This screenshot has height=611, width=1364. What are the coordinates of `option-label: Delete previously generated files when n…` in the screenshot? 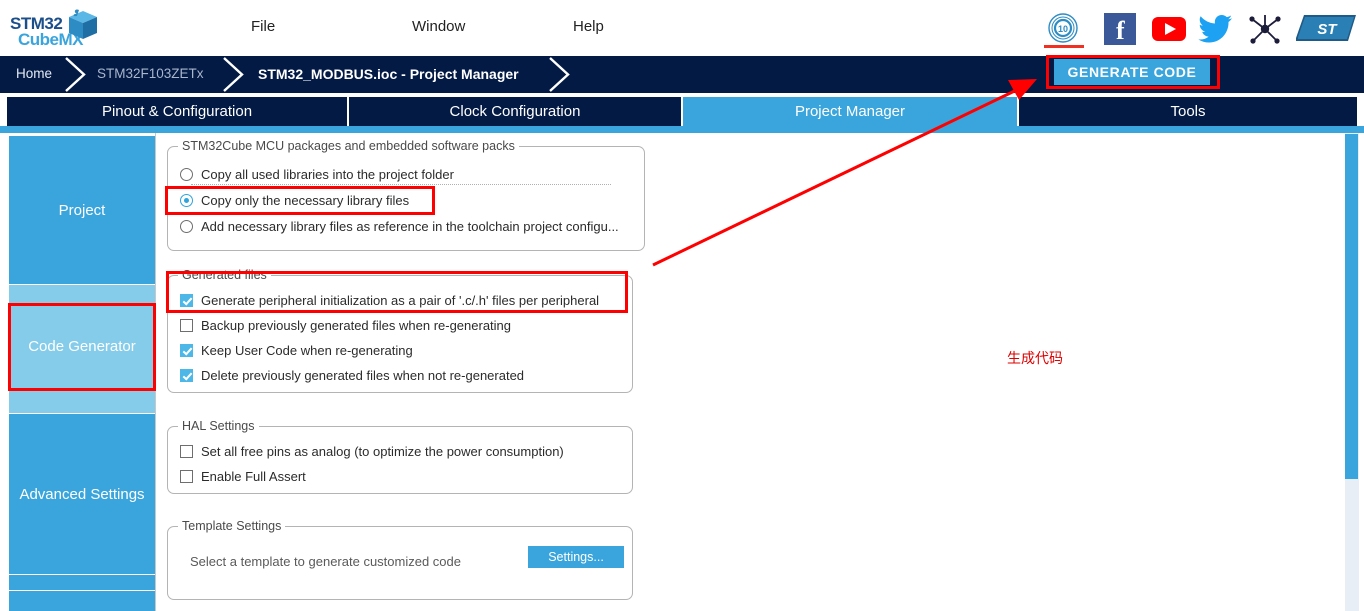 It's located at (363, 375).